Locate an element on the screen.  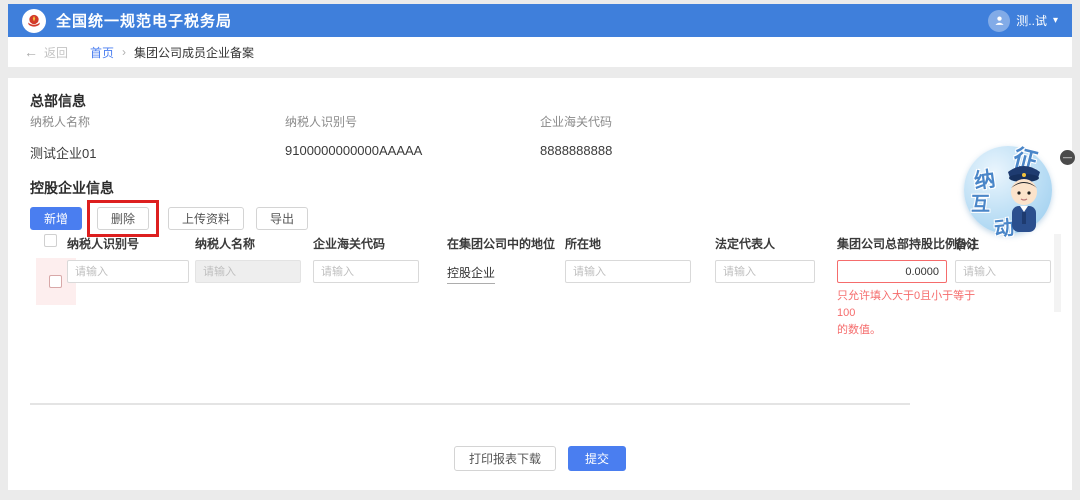
taxpayer-name-input is located at coordinates (248, 271).